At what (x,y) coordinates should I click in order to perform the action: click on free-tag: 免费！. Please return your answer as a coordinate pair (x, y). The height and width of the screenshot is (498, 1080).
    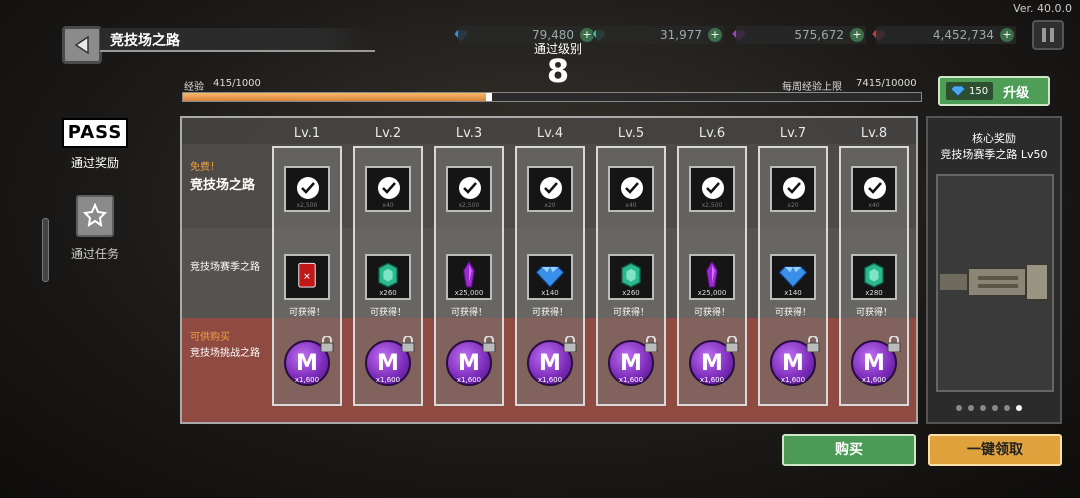
    Looking at the image, I should click on (205, 167).